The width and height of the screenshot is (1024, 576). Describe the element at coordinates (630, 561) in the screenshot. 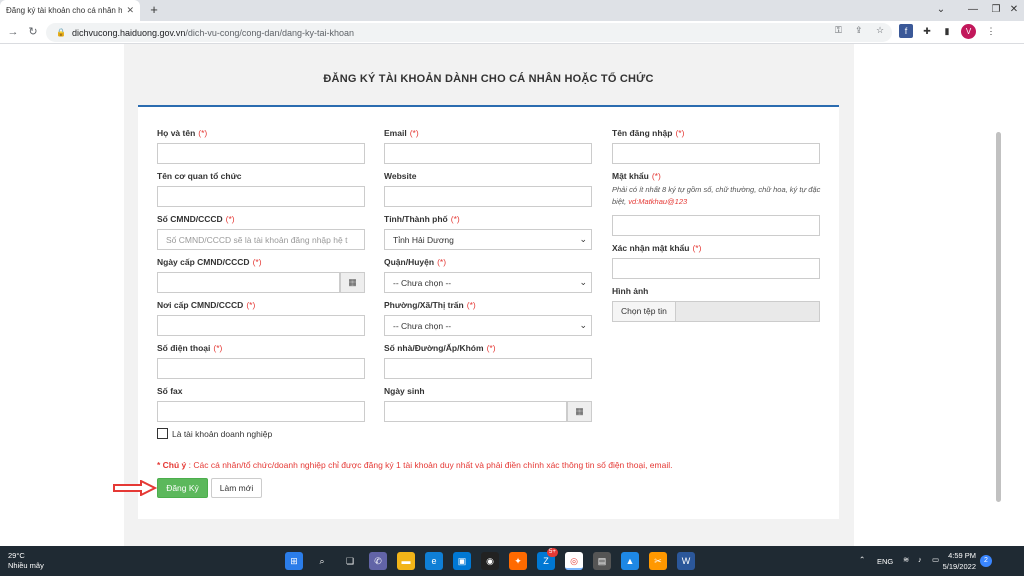

I see `photos-icon: ▲` at that location.